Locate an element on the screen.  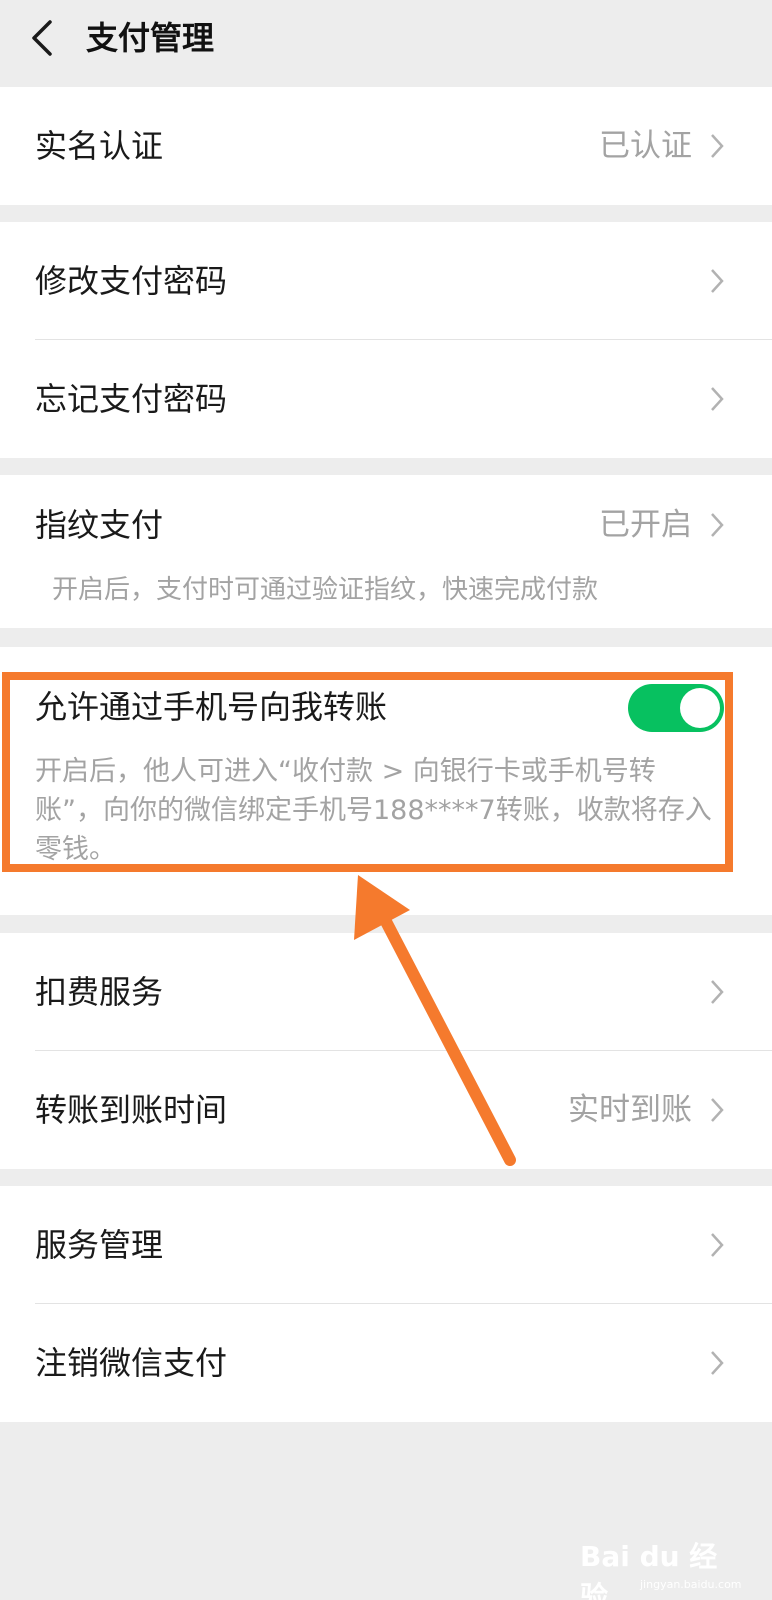
back-button is located at coordinates (42, 38).